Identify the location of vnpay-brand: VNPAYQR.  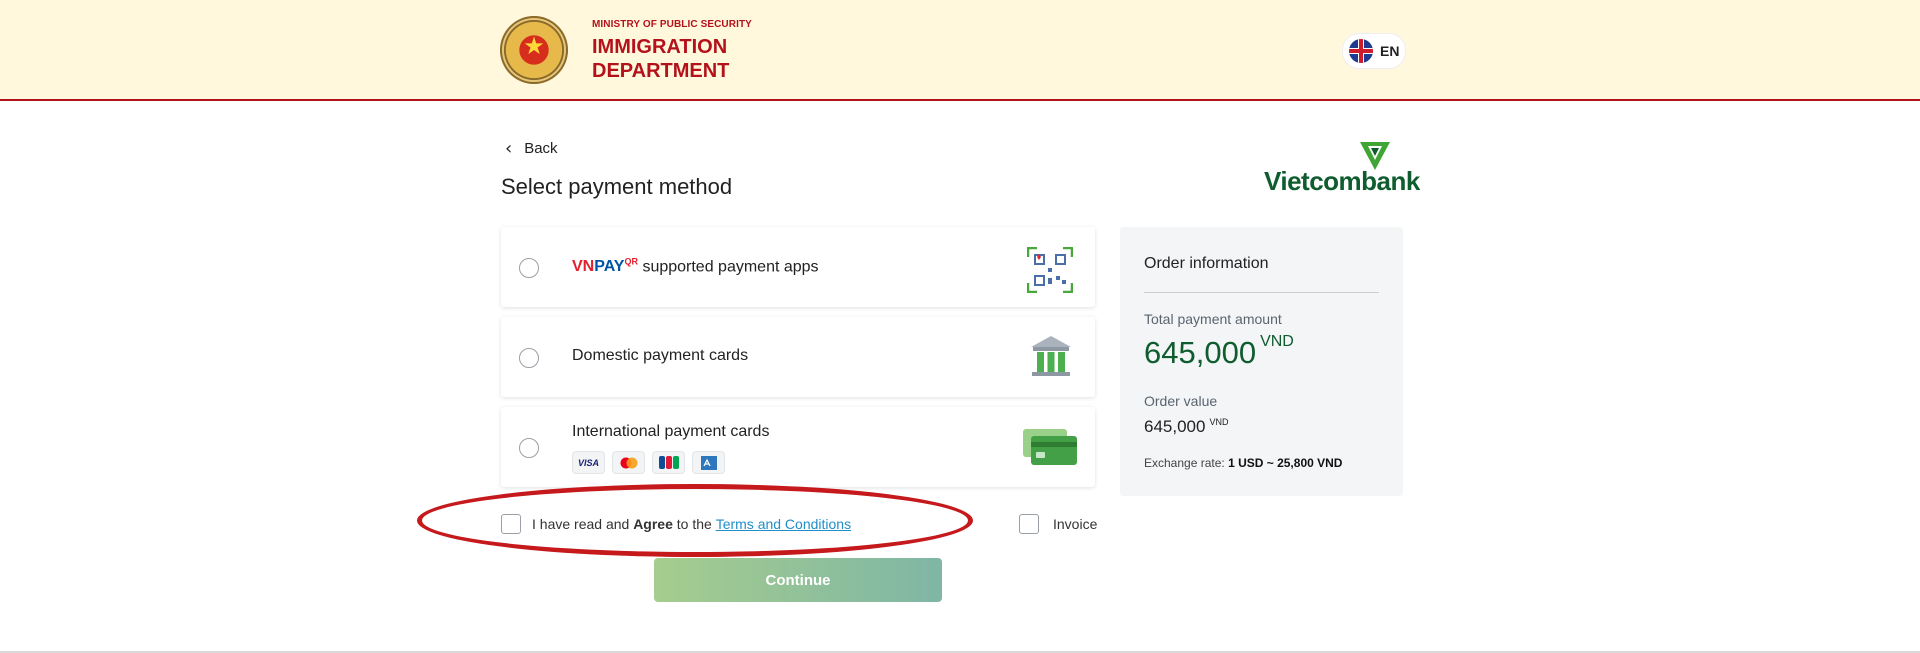
(605, 266).